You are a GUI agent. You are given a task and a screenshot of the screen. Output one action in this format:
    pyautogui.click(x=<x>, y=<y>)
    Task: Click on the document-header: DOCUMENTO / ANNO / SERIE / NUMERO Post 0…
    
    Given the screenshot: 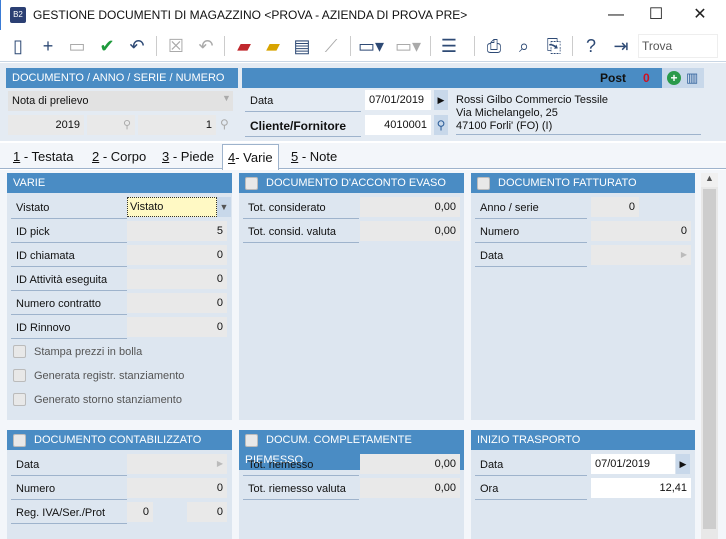 What is the action you would take?
    pyautogui.click(x=363, y=102)
    